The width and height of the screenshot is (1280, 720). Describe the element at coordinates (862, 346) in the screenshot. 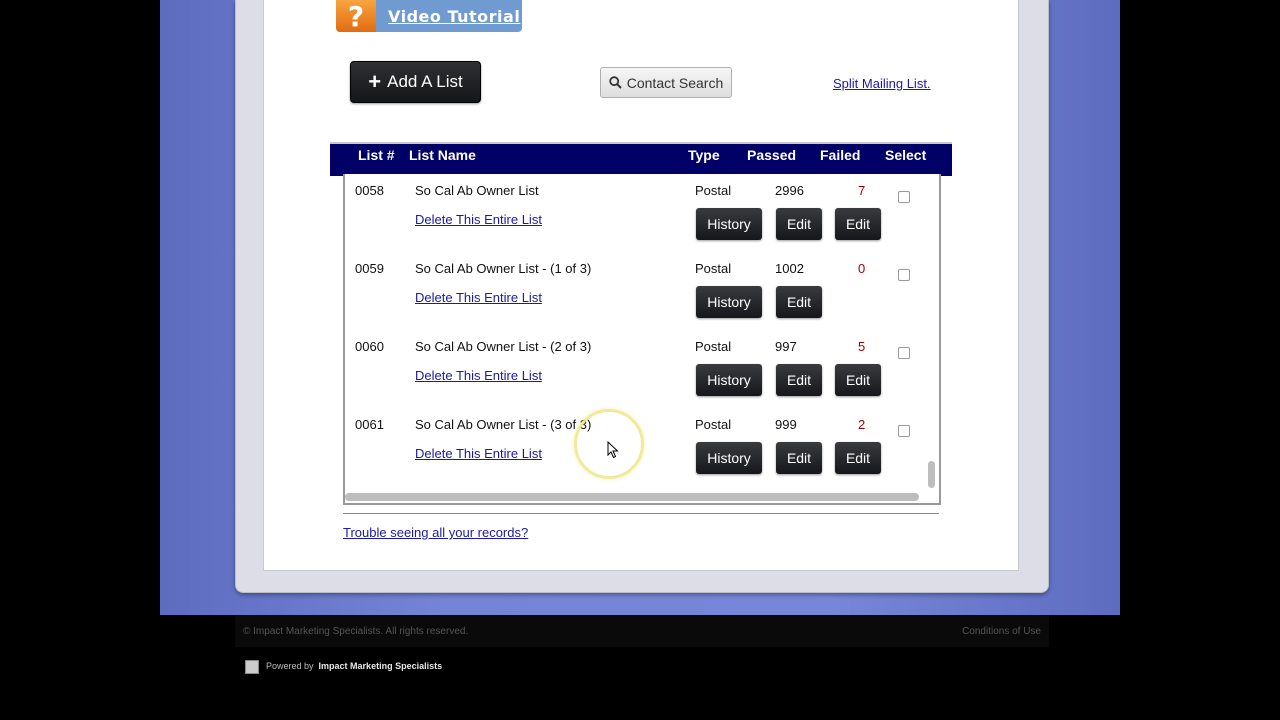

I see `failed-count: 5` at that location.